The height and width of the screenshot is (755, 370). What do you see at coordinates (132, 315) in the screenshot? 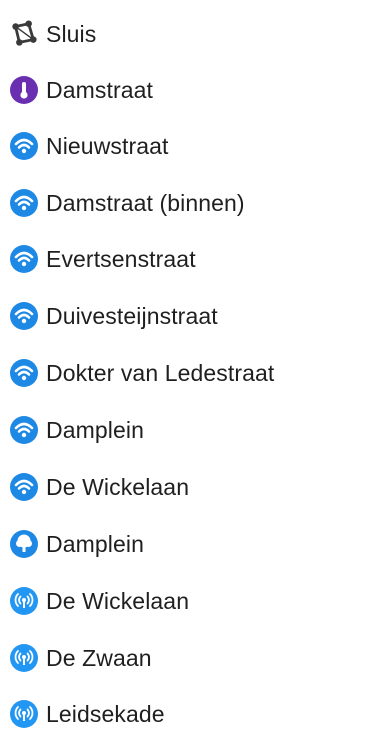
I see `list-item-label: Duivesteijnstraat` at bounding box center [132, 315].